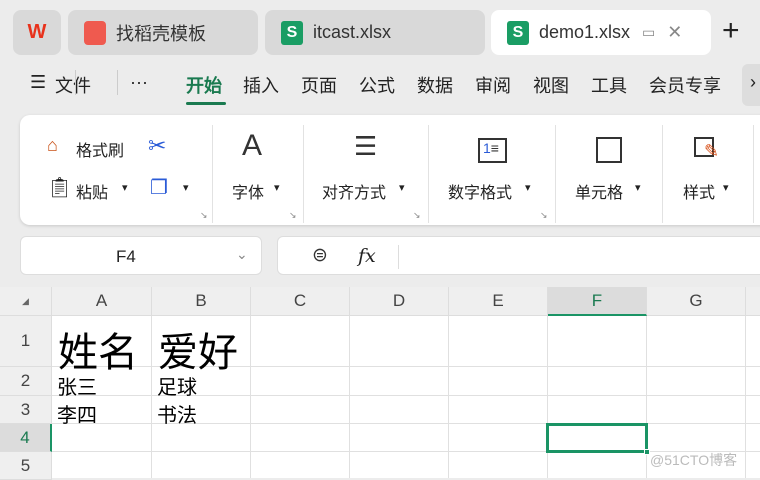 The width and height of the screenshot is (760, 480). Describe the element at coordinates (26, 410) in the screenshot. I see `row-header-3: 3` at that location.